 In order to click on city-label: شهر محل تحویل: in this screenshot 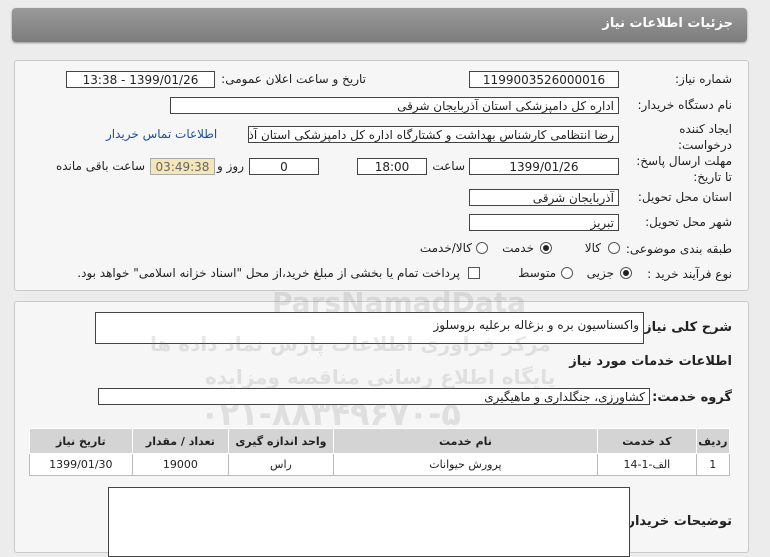, I will do `click(688, 222)`.